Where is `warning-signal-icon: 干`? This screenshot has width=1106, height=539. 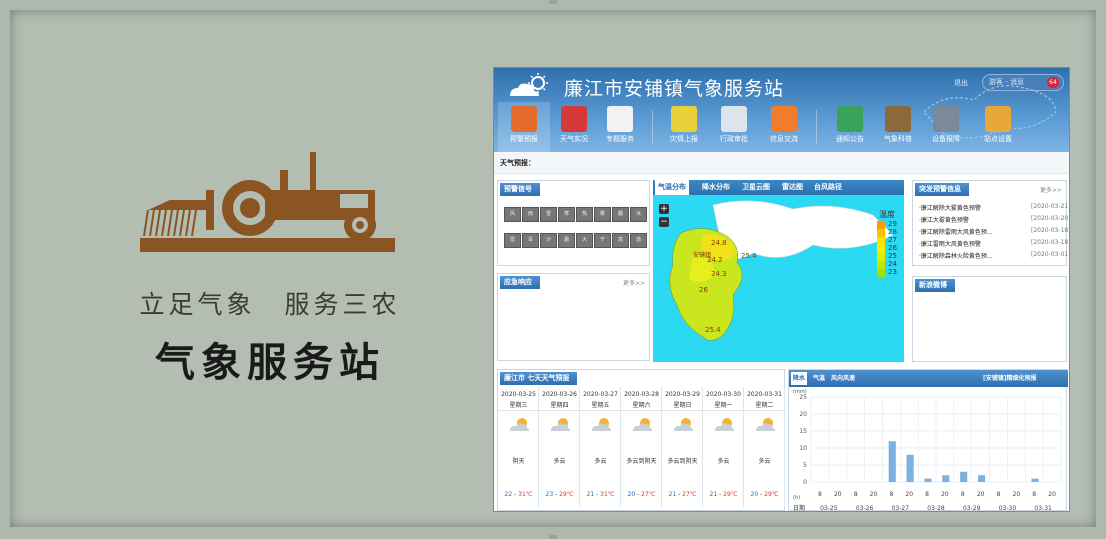 warning-signal-icon: 干 is located at coordinates (602, 240).